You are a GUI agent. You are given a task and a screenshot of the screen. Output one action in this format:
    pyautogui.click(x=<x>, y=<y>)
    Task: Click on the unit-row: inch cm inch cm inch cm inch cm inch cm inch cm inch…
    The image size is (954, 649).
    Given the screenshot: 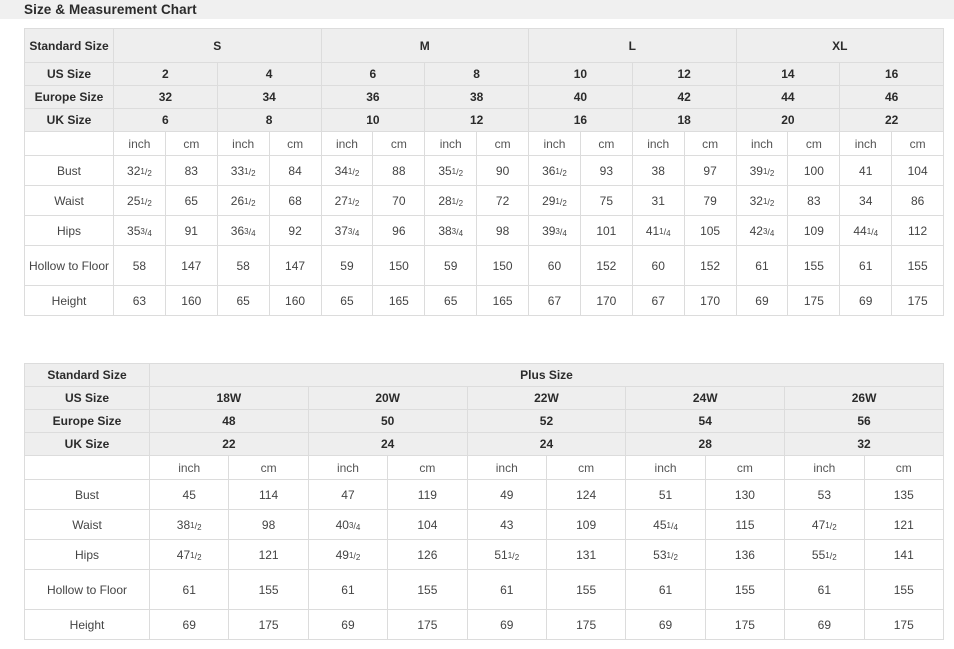 What is the action you would take?
    pyautogui.click(x=484, y=143)
    